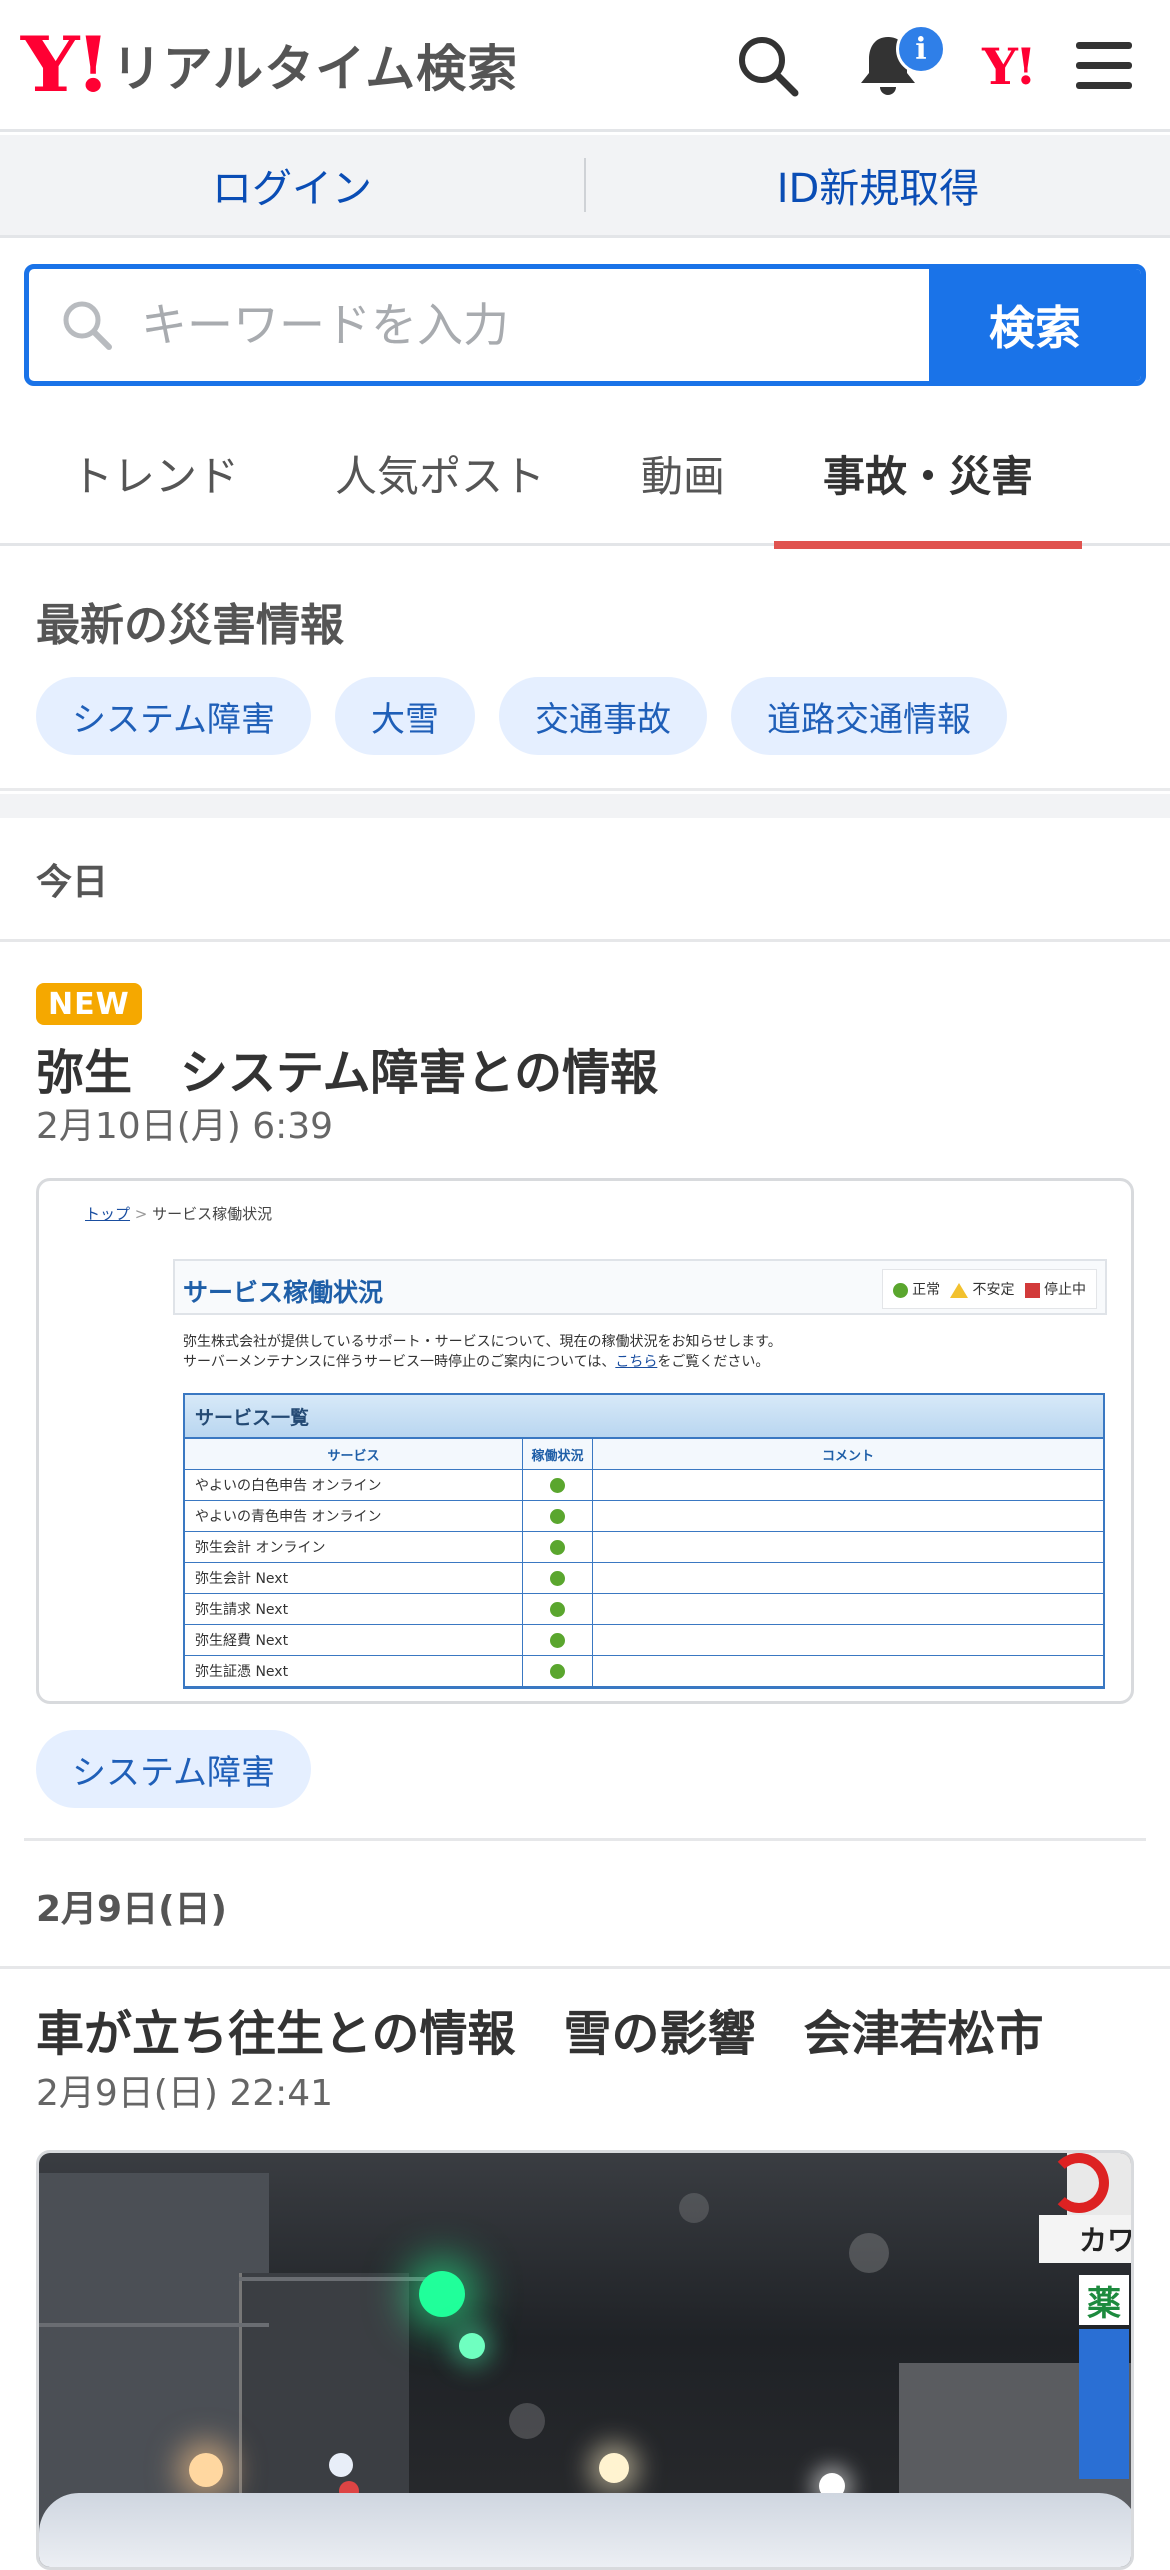 The image size is (1170, 2570). What do you see at coordinates (354, 1454) in the screenshot?
I see `thumb-col-service: サービス` at bounding box center [354, 1454].